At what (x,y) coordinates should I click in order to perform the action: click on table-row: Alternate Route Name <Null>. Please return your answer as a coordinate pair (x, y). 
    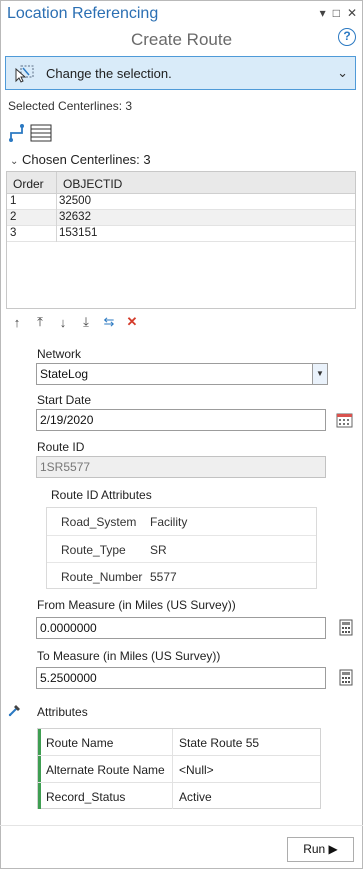
    Looking at the image, I should click on (179, 769).